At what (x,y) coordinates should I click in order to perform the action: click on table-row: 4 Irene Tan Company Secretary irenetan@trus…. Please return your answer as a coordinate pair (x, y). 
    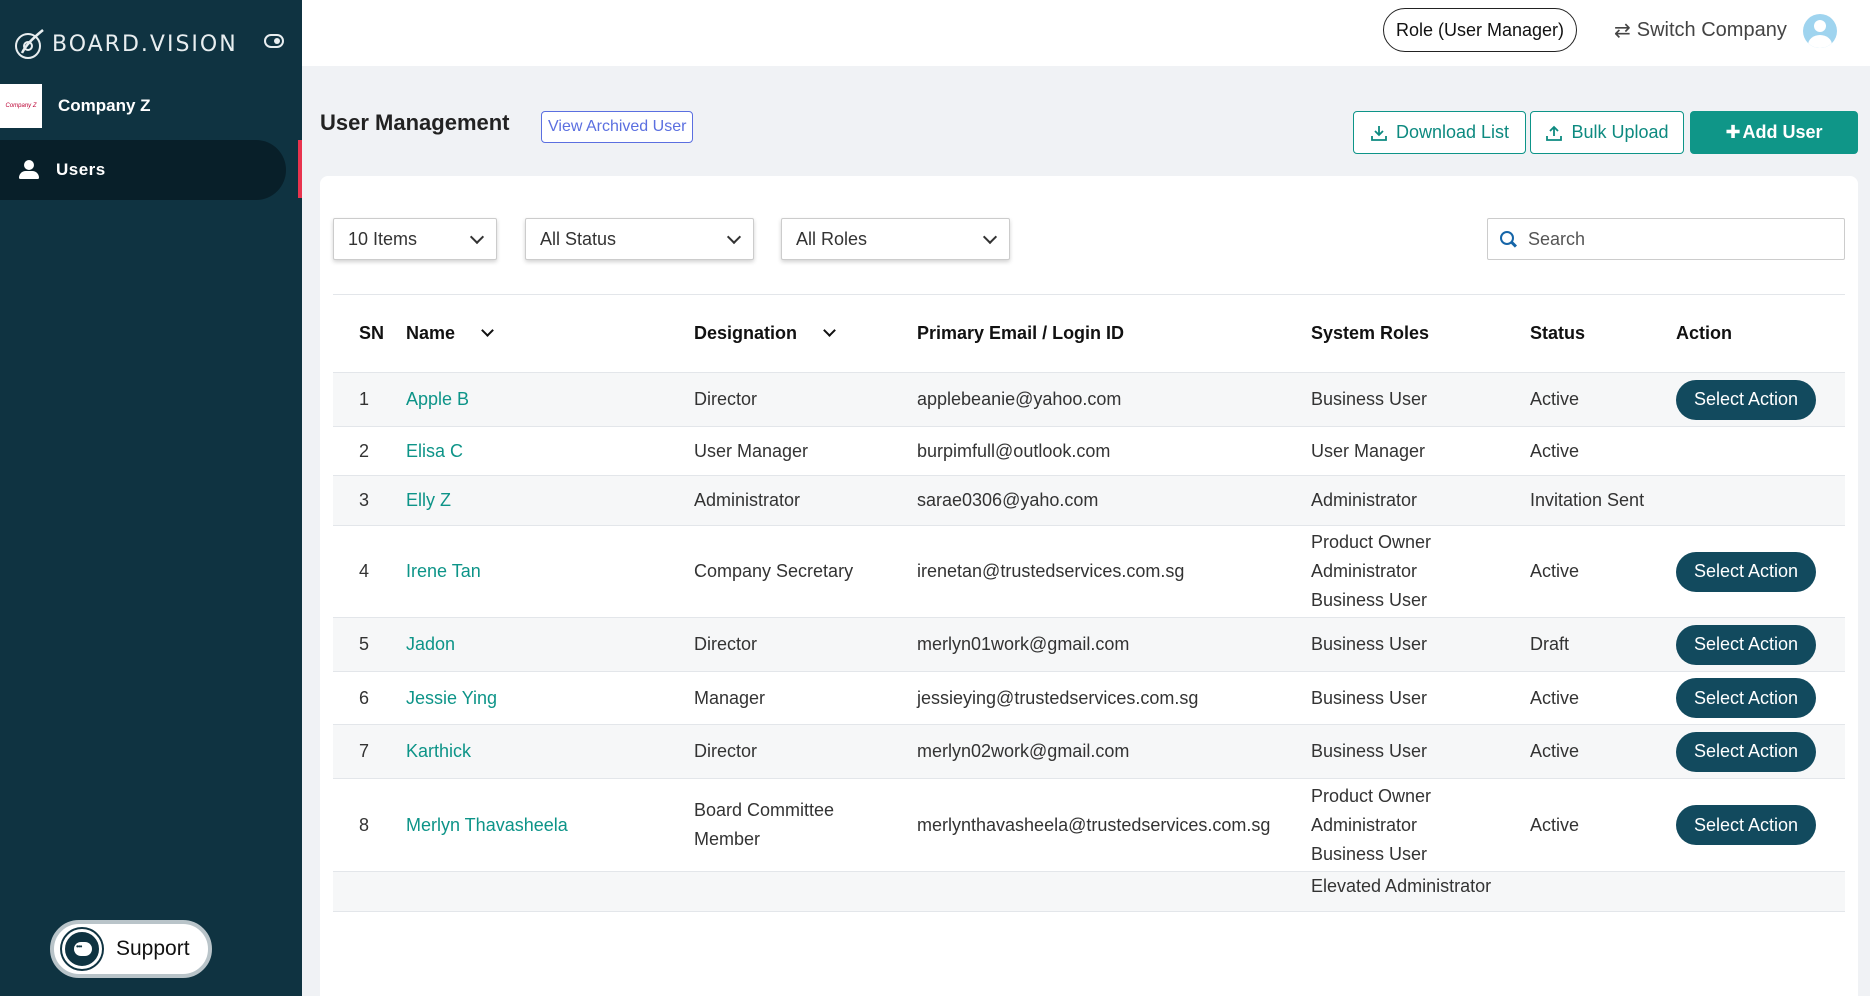
    Looking at the image, I should click on (1089, 572).